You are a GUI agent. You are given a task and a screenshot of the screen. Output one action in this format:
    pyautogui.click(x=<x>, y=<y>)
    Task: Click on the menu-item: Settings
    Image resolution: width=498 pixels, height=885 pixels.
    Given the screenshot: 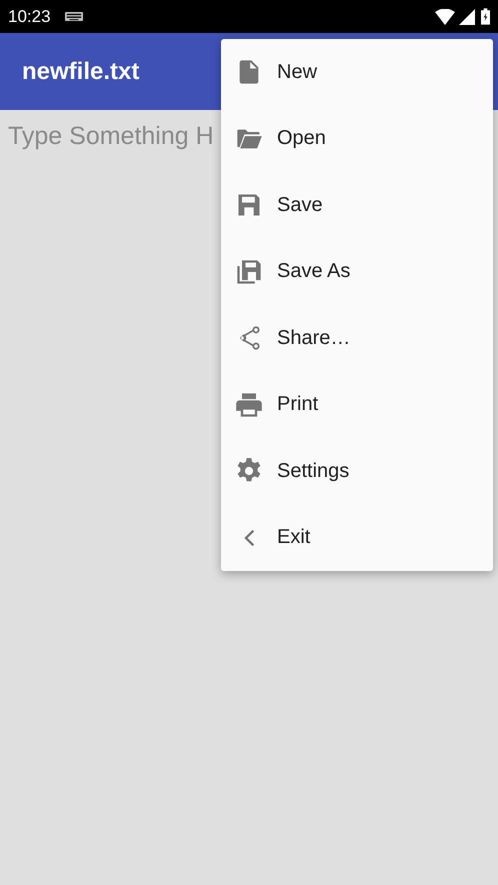 What is the action you would take?
    pyautogui.click(x=357, y=471)
    